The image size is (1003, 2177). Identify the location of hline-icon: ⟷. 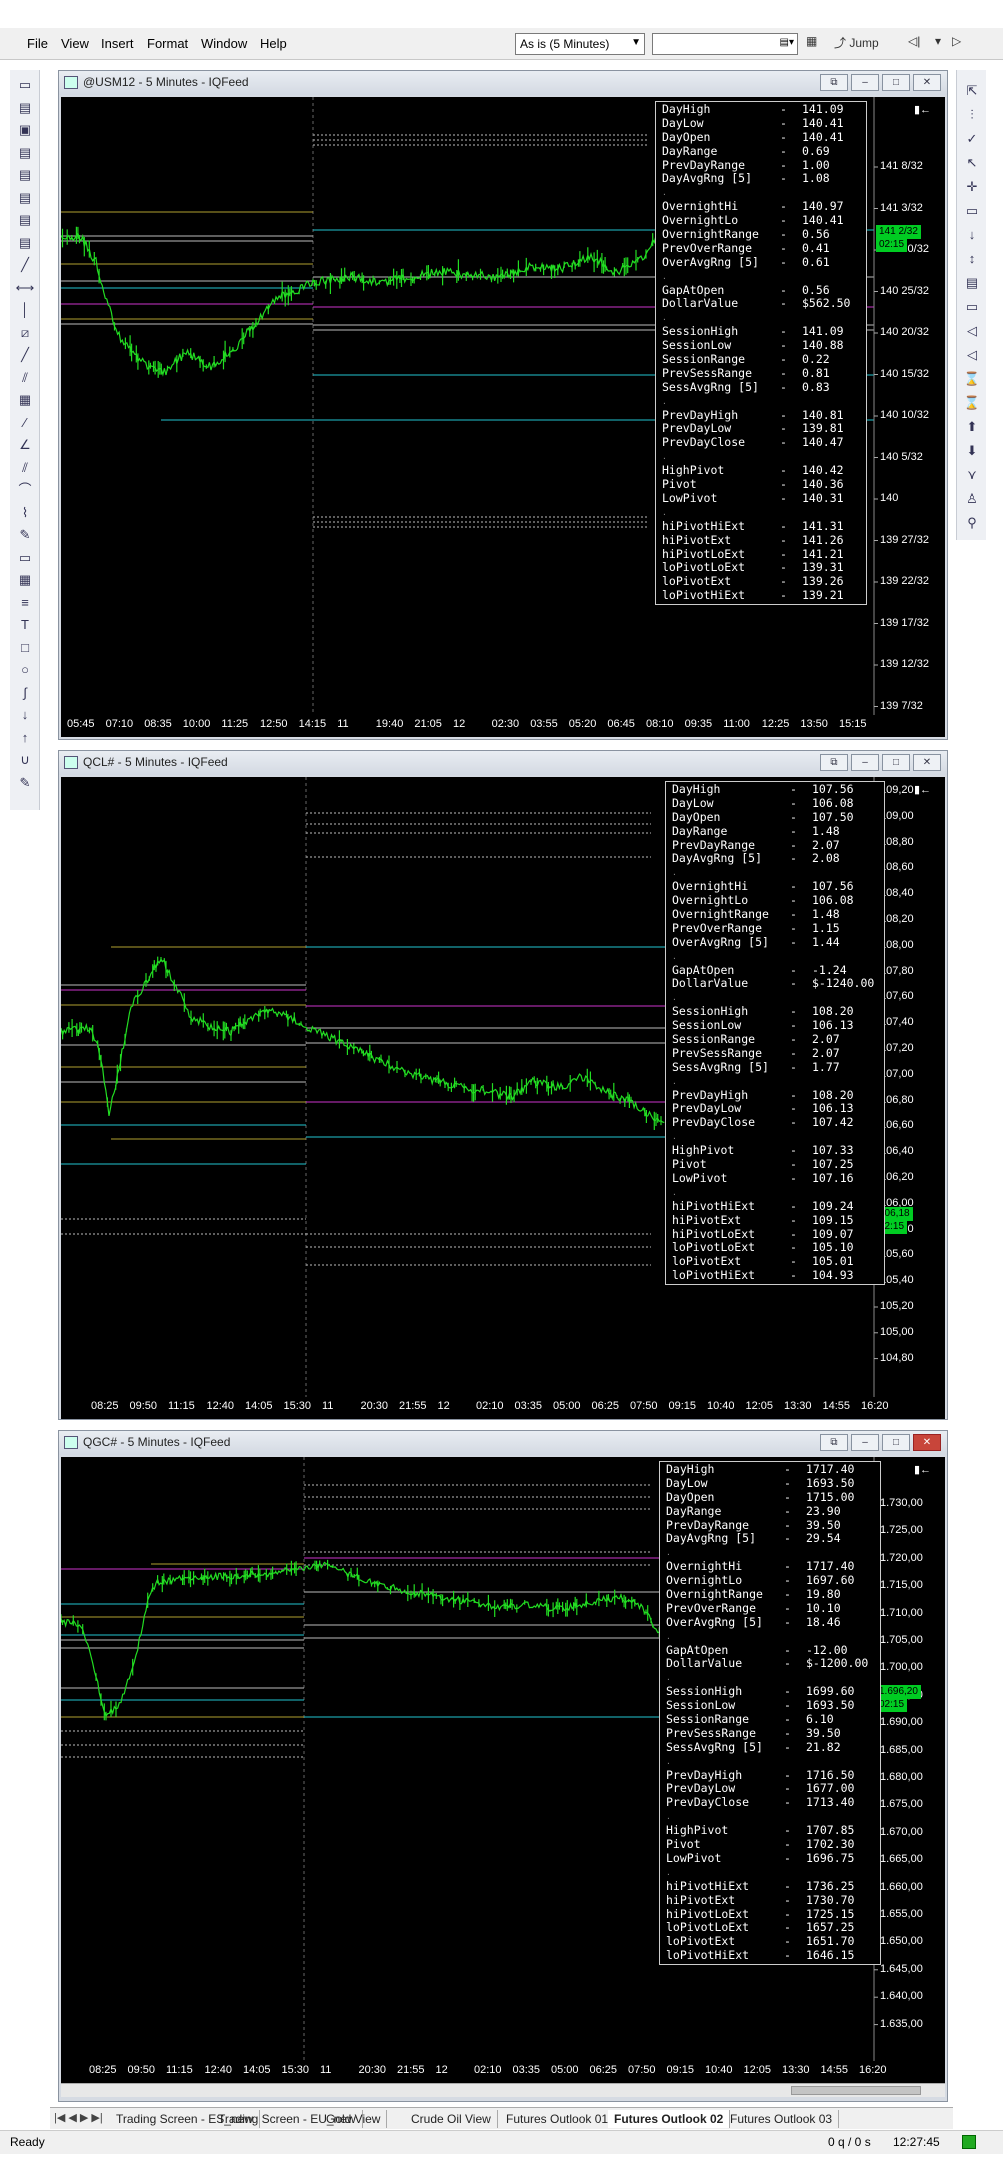
(25, 288).